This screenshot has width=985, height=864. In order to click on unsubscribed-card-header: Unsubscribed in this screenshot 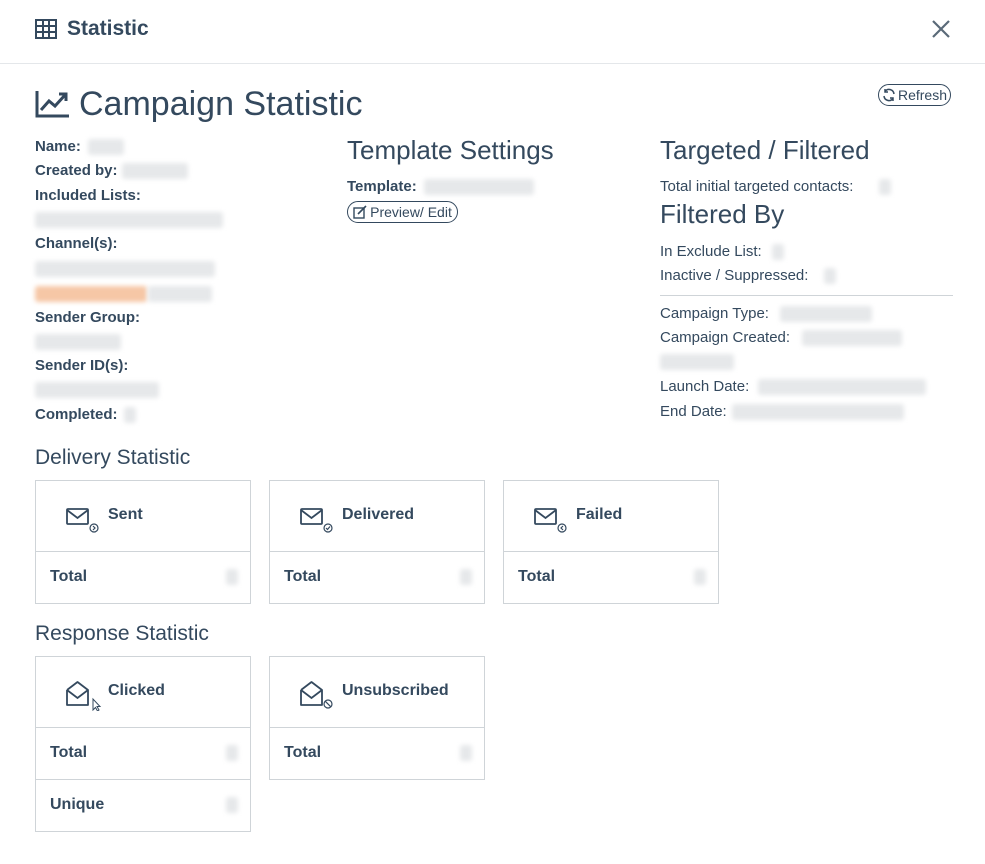, I will do `click(377, 692)`.